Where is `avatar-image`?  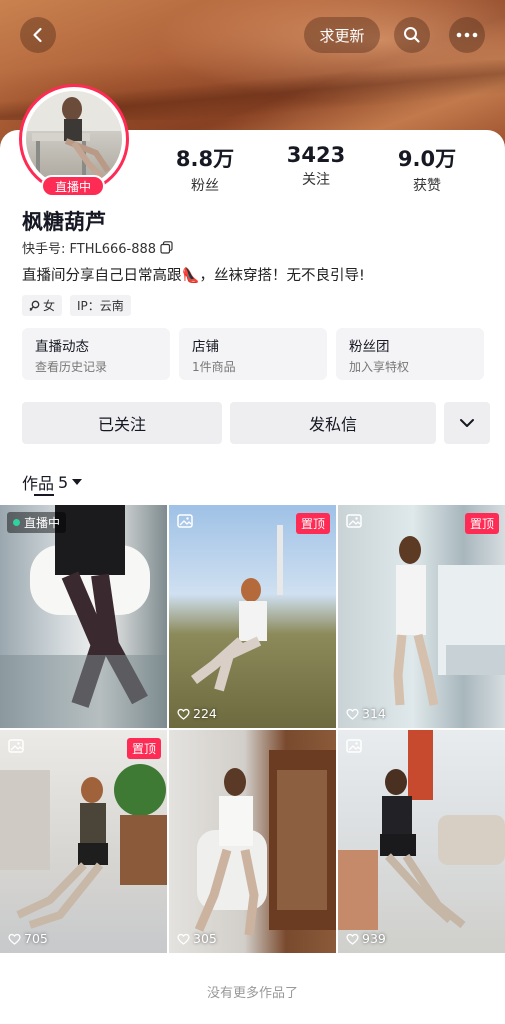 avatar-image is located at coordinates (74, 139).